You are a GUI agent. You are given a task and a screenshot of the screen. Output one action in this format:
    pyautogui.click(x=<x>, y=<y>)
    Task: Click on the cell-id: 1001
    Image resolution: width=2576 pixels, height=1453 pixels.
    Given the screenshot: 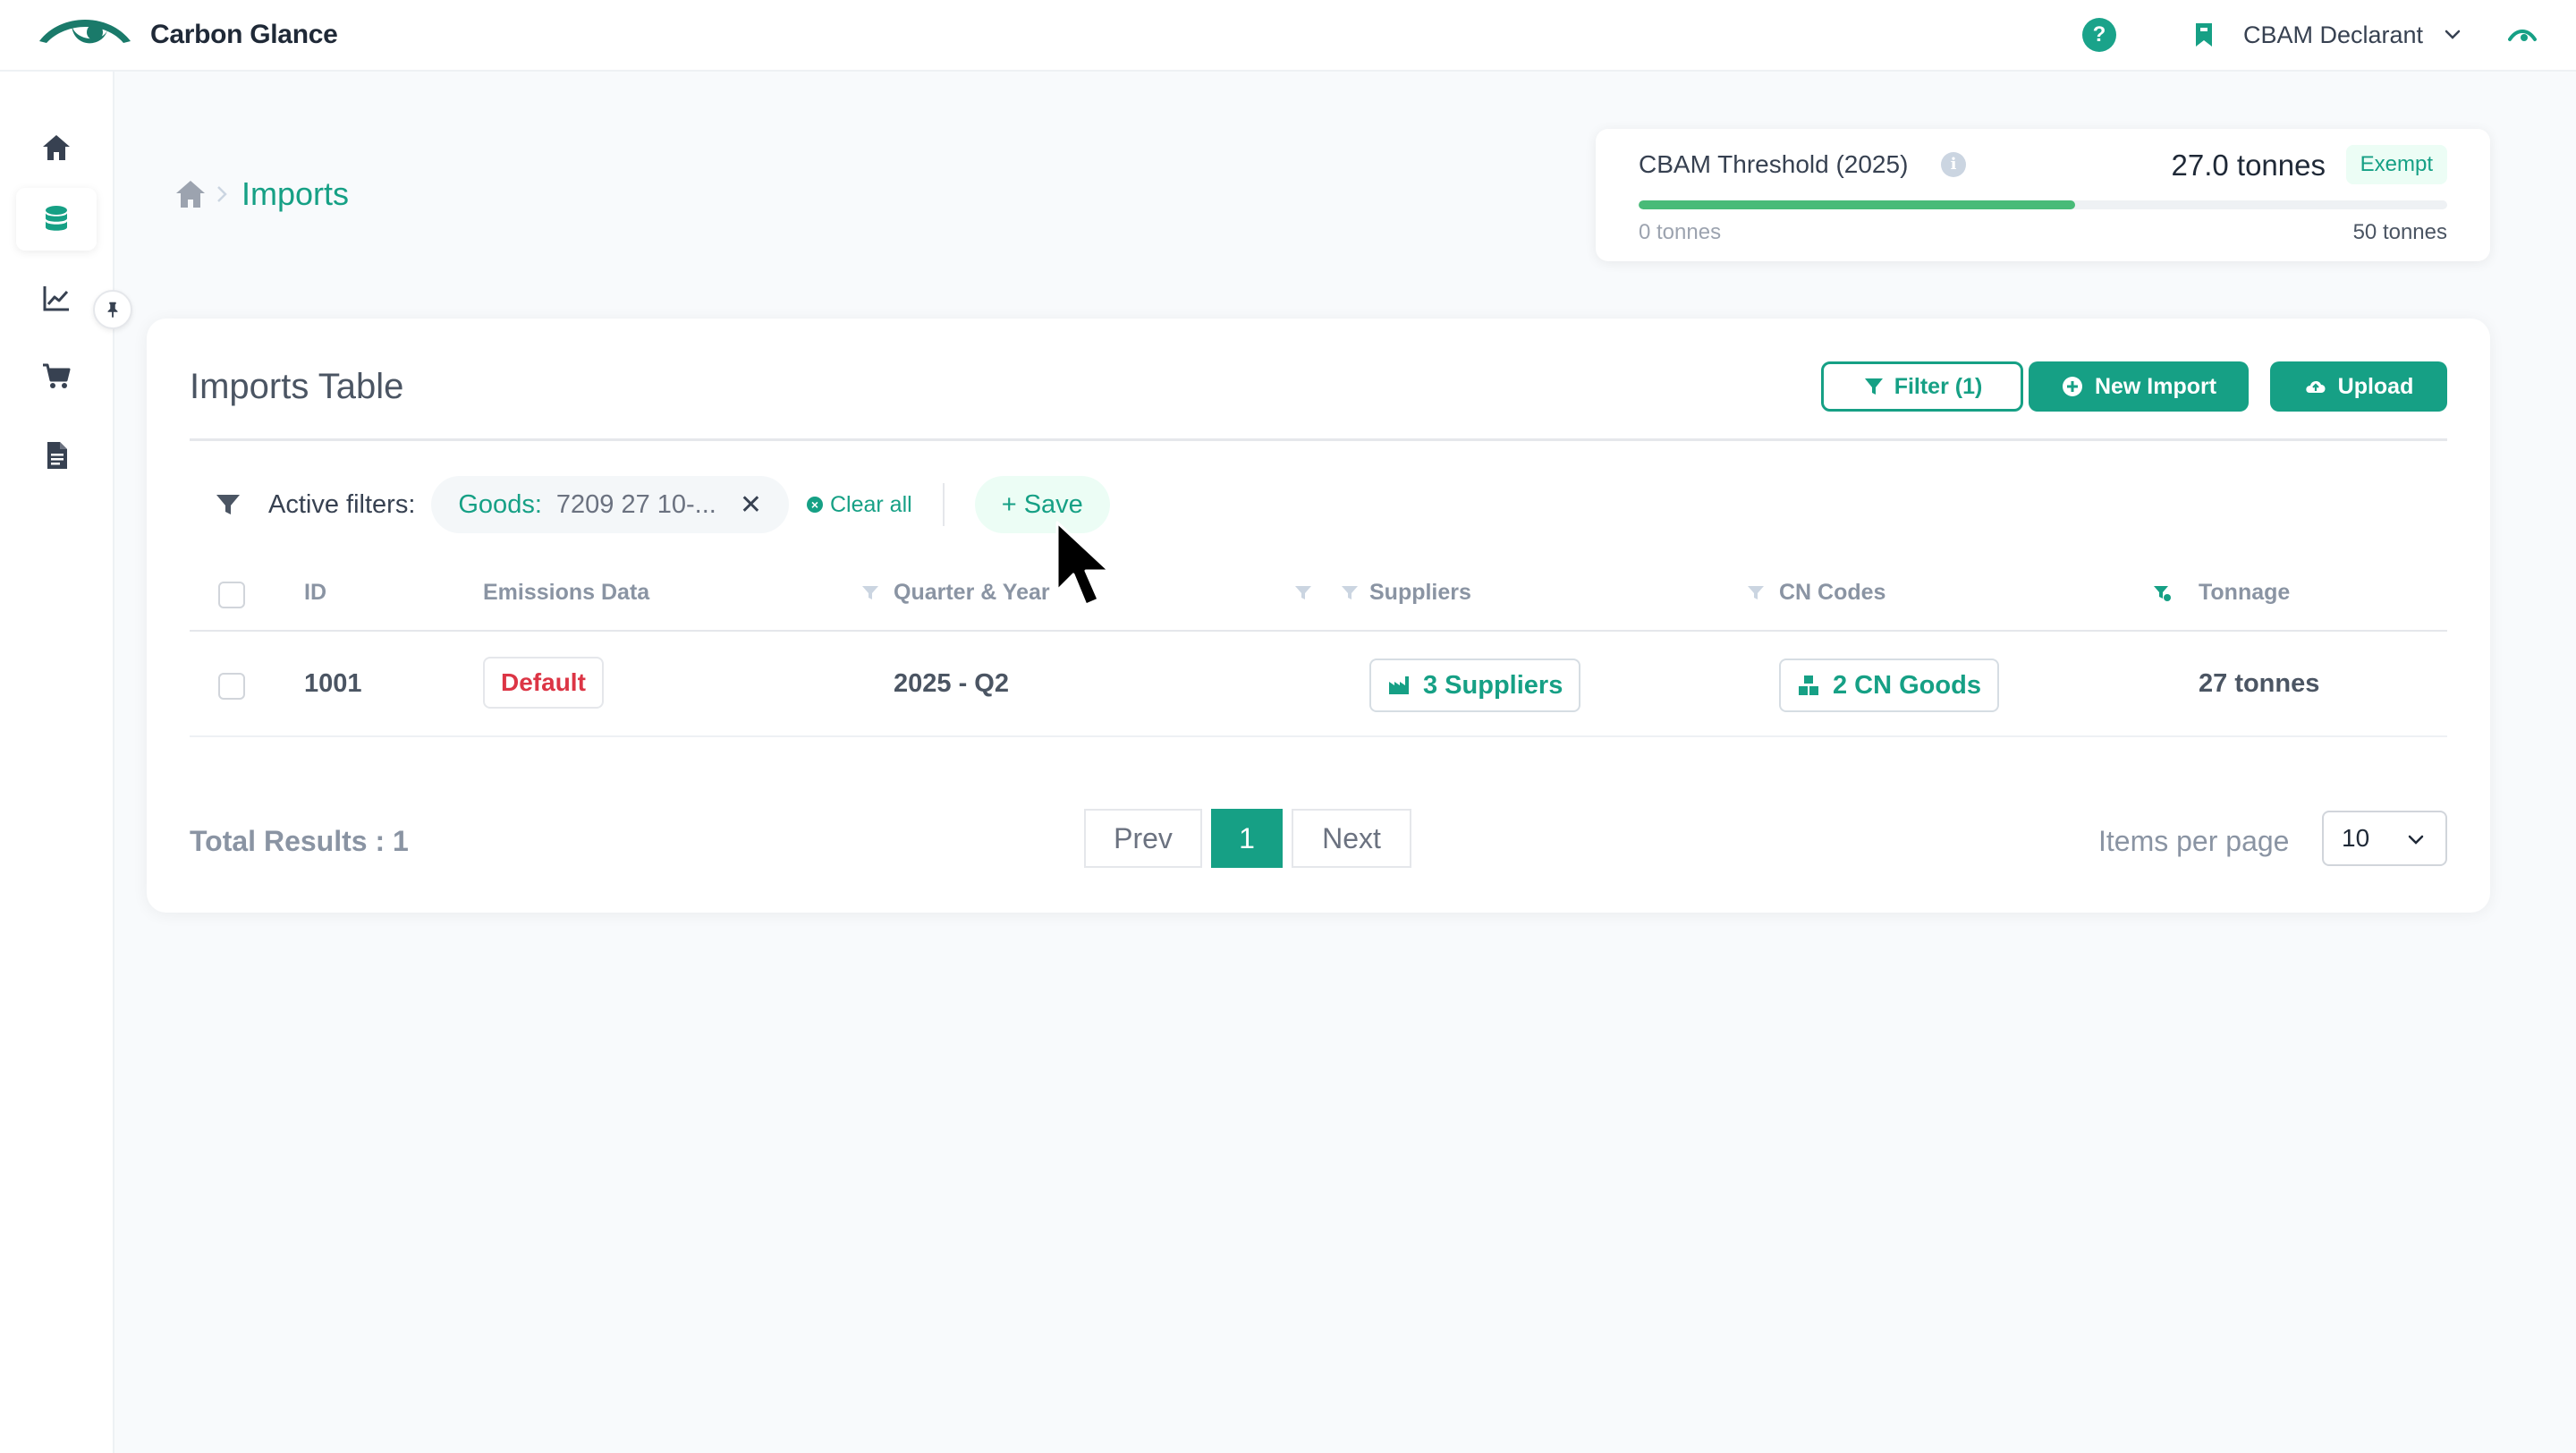 What is the action you would take?
    pyautogui.click(x=333, y=683)
    